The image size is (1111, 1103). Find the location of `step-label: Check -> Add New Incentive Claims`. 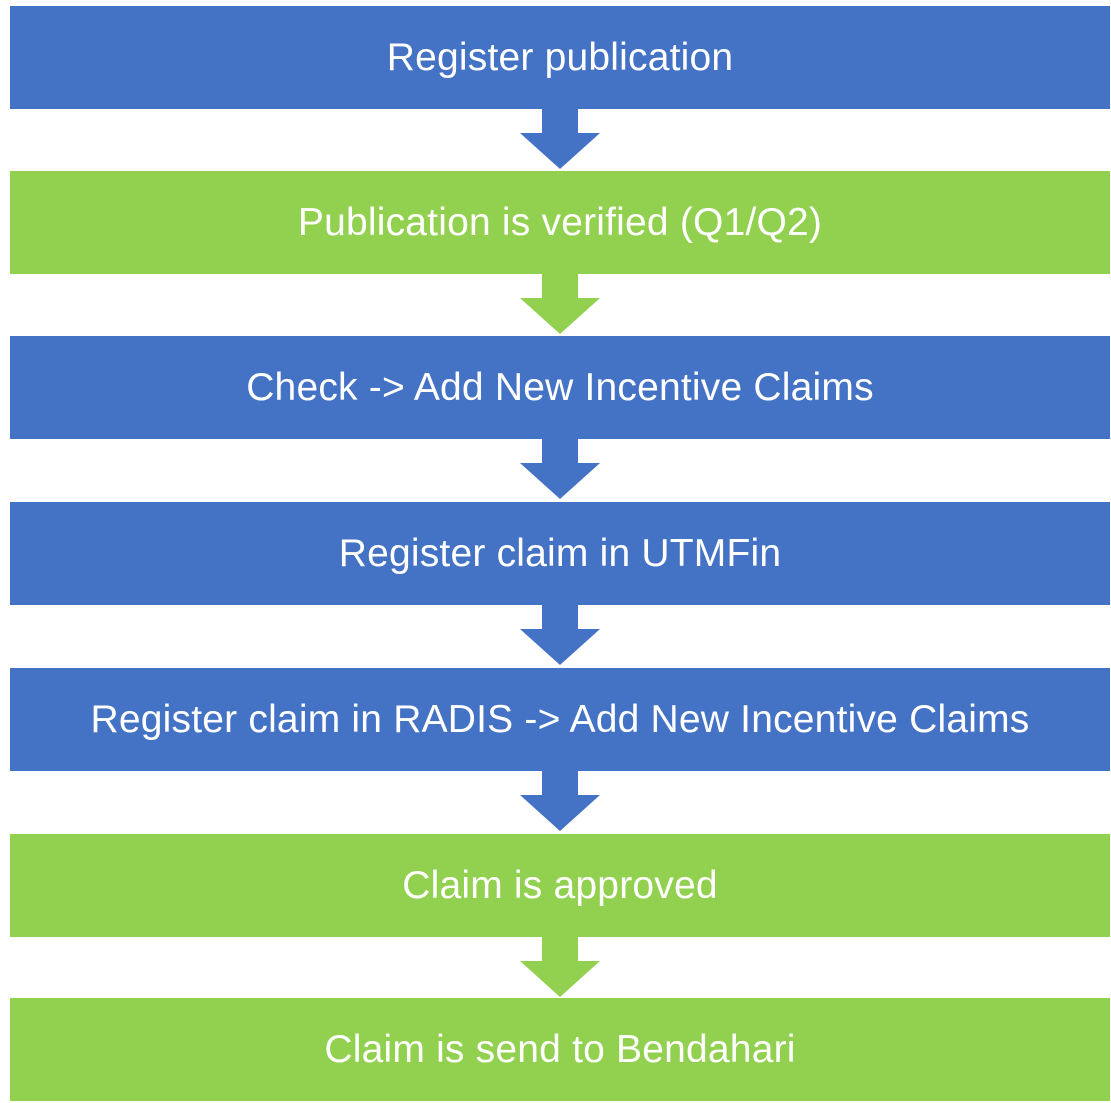

step-label: Check -> Add New Incentive Claims is located at coordinates (560, 387).